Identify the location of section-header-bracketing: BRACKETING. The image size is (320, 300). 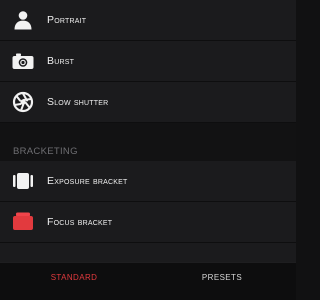
(45, 151).